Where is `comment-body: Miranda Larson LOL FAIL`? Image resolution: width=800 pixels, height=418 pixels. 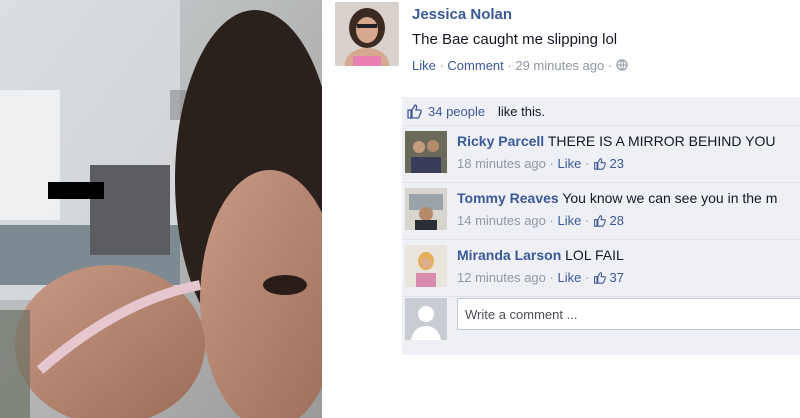 comment-body: Miranda Larson LOL FAIL is located at coordinates (540, 255).